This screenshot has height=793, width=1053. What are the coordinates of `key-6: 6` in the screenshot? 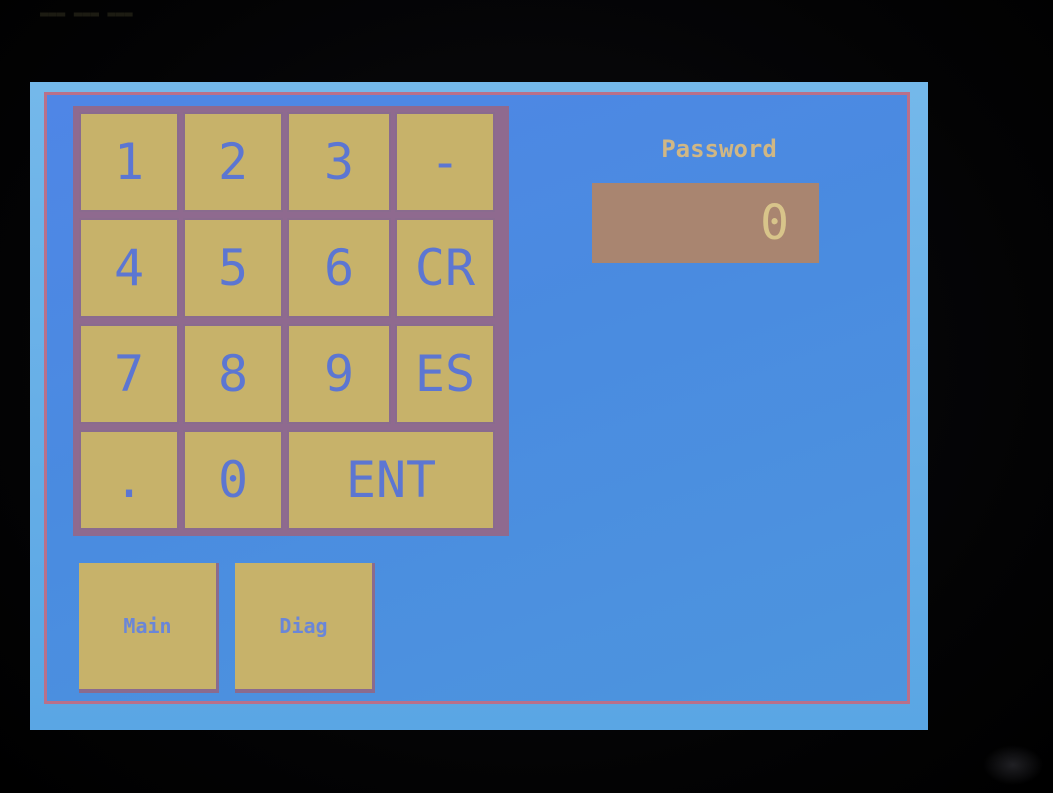 It's located at (339, 268).